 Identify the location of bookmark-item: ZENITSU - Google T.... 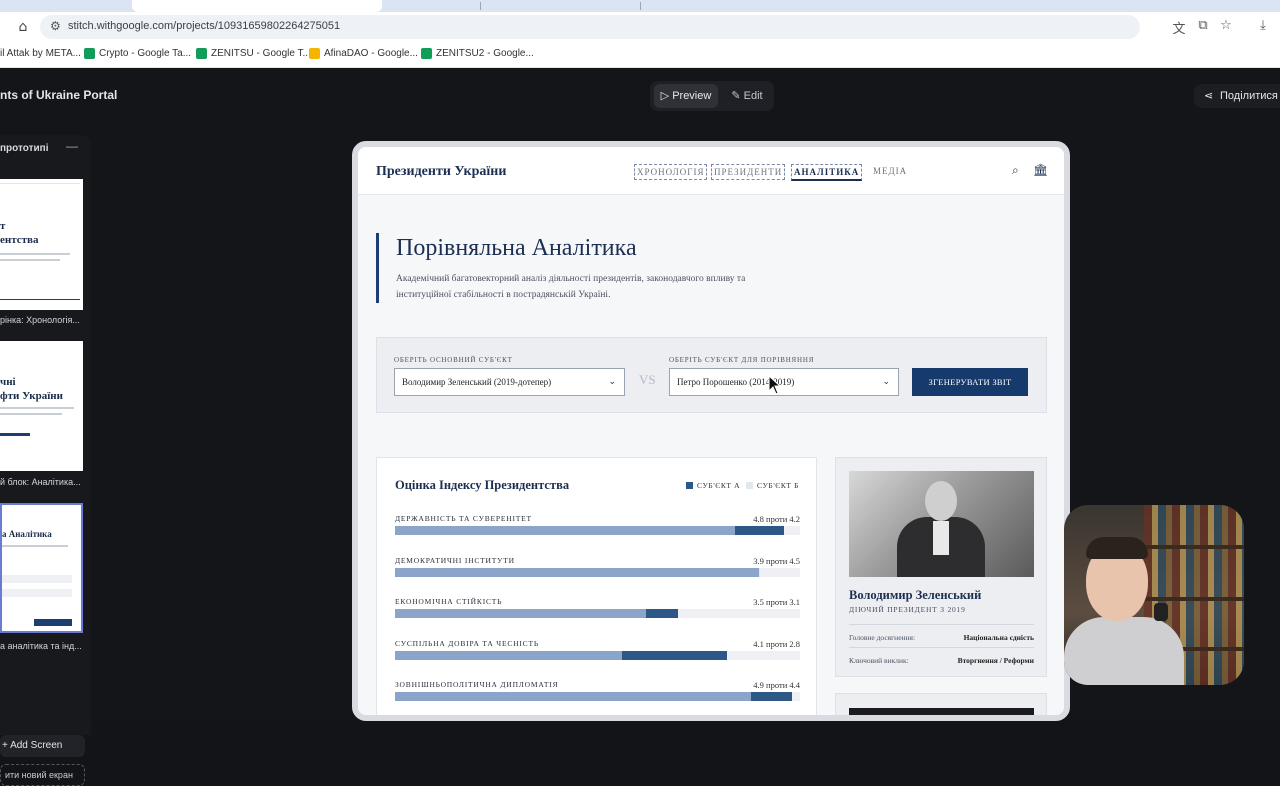
(253, 53).